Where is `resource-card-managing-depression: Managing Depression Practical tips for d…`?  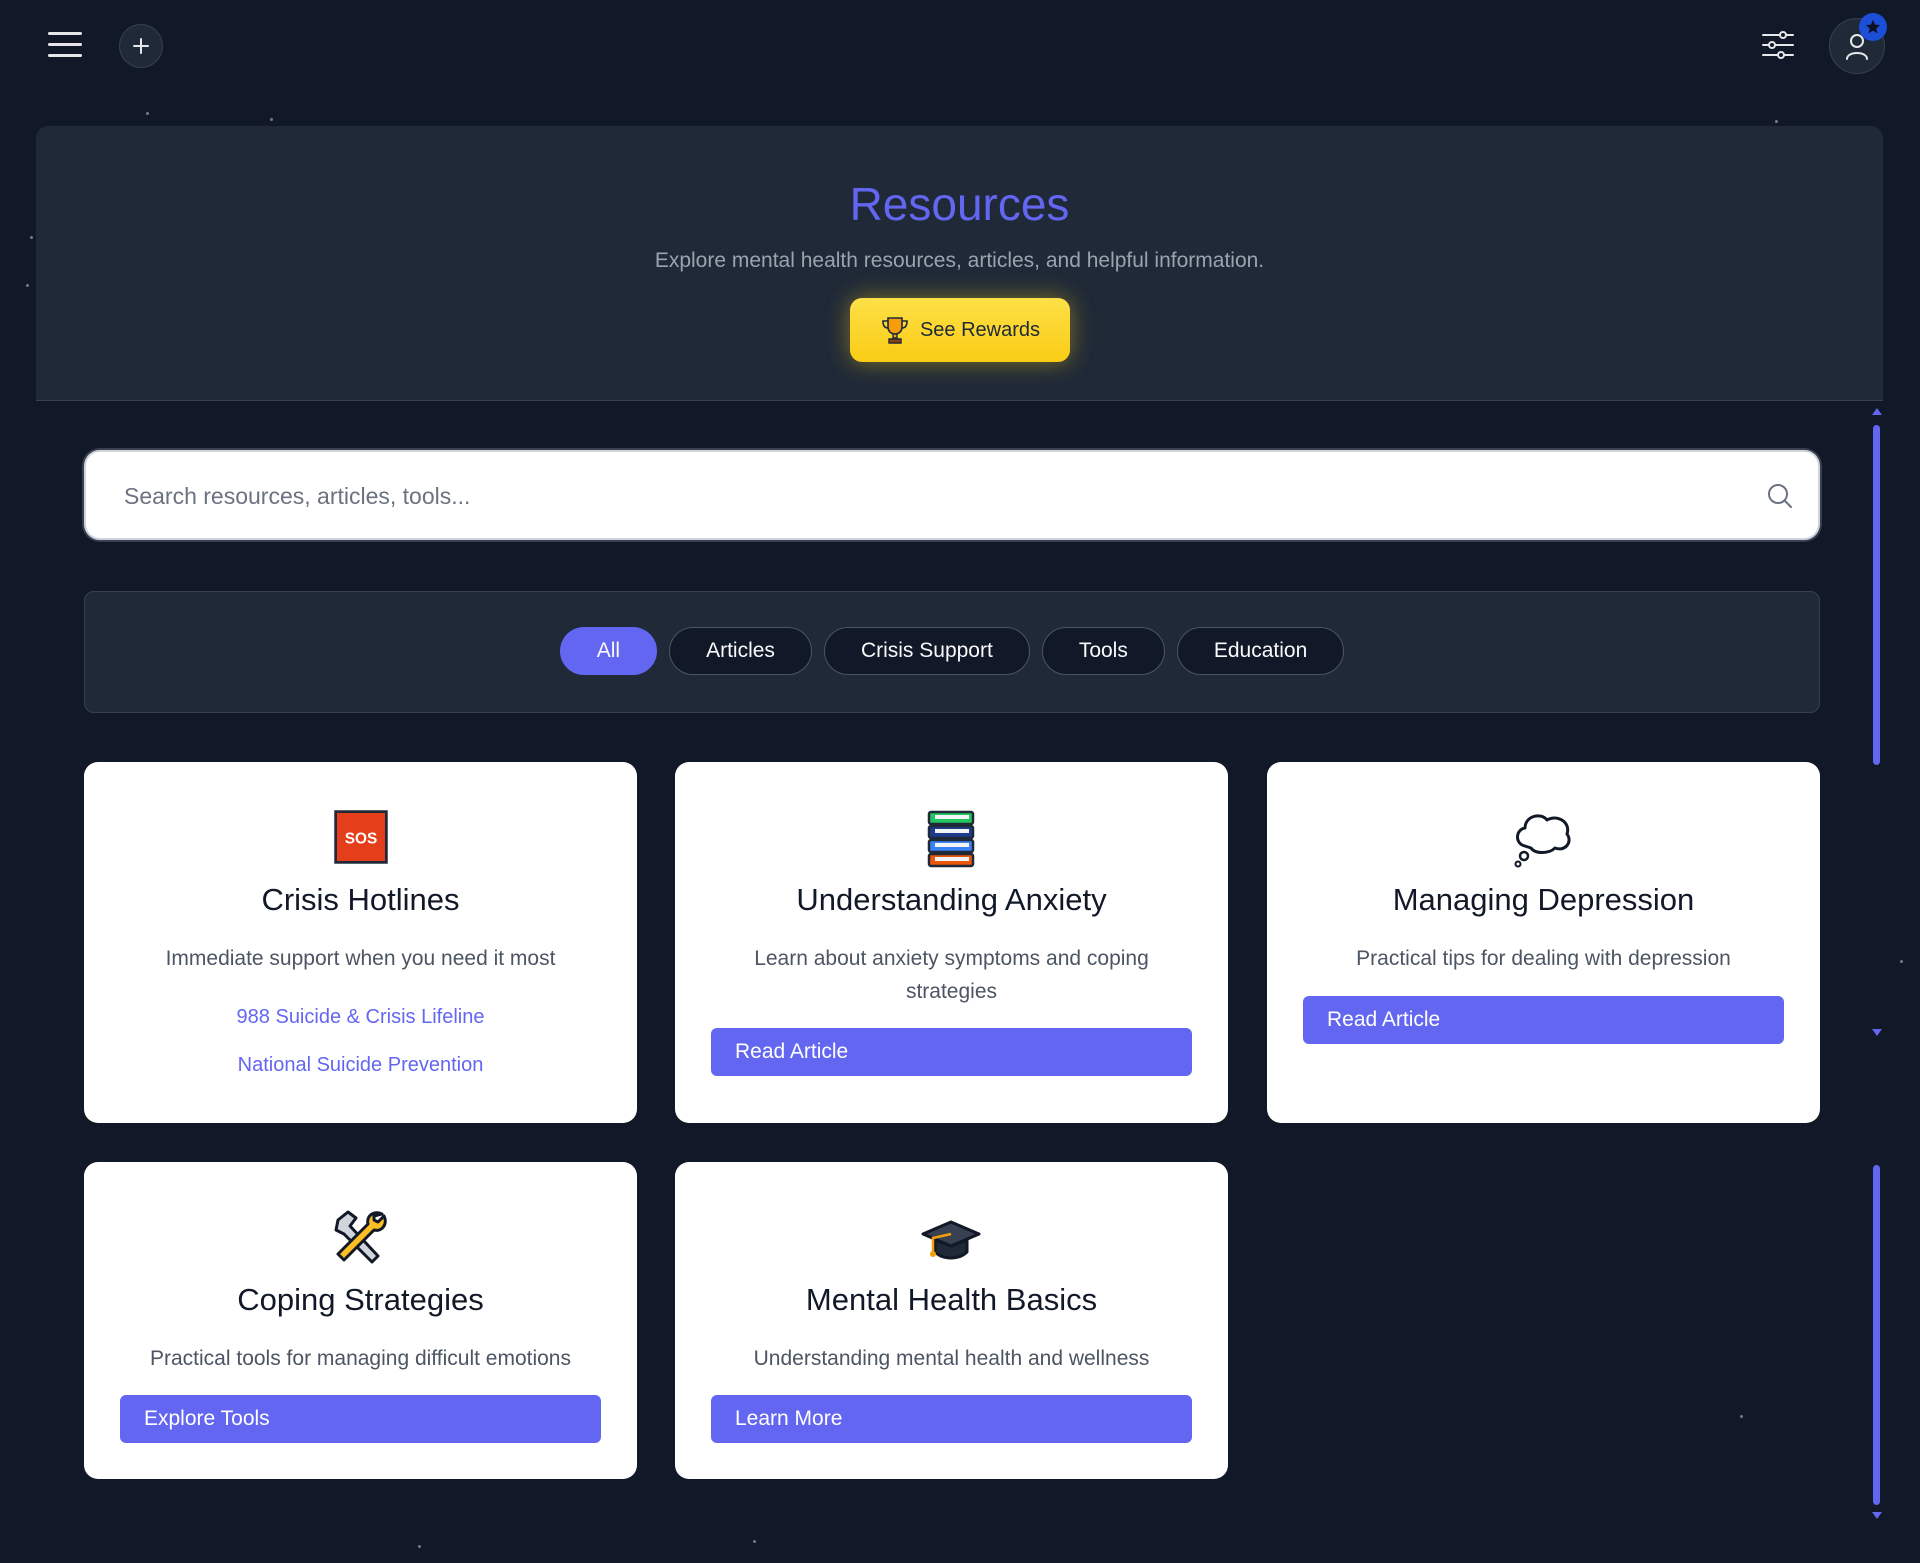 resource-card-managing-depression: Managing Depression Practical tips for d… is located at coordinates (1543, 942).